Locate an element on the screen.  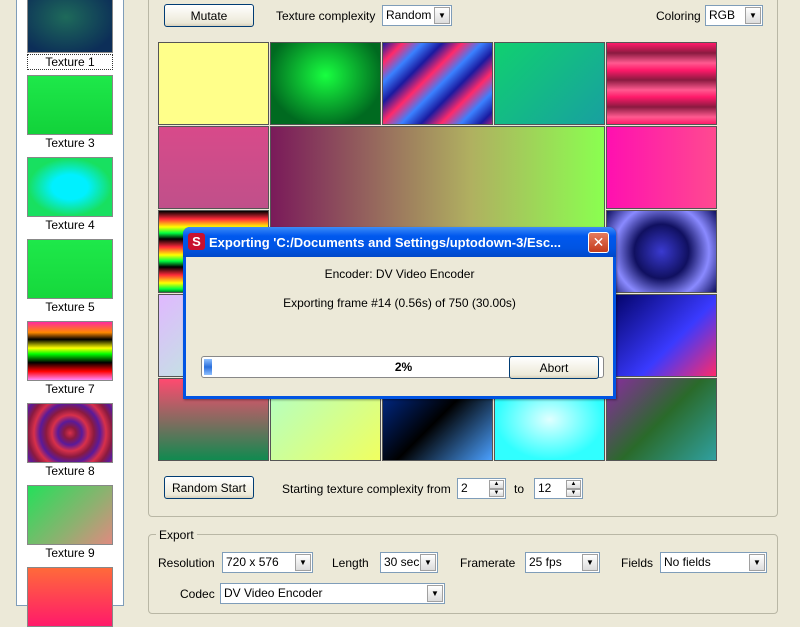
length-value: 30 sec is located at coordinates (402, 562).